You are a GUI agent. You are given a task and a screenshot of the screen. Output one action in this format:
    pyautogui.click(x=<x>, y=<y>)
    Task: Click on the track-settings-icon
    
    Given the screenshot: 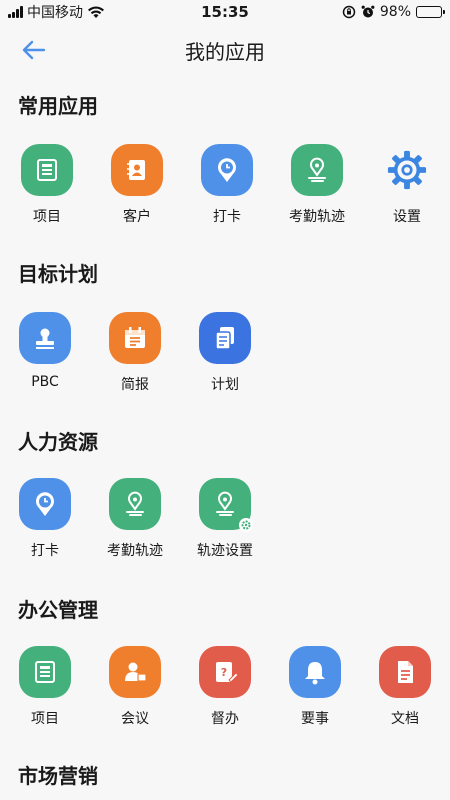 What is the action you would take?
    pyautogui.click(x=226, y=505)
    